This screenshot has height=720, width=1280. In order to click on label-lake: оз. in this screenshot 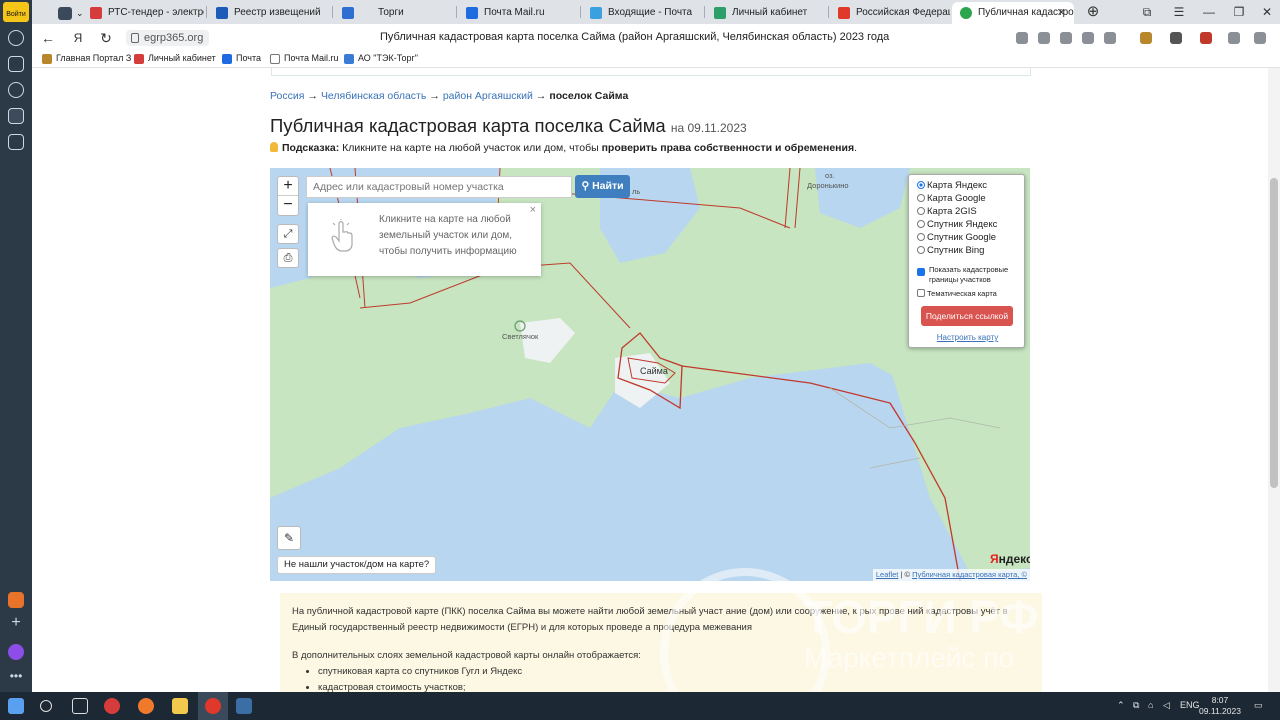, I will do `click(830, 175)`.